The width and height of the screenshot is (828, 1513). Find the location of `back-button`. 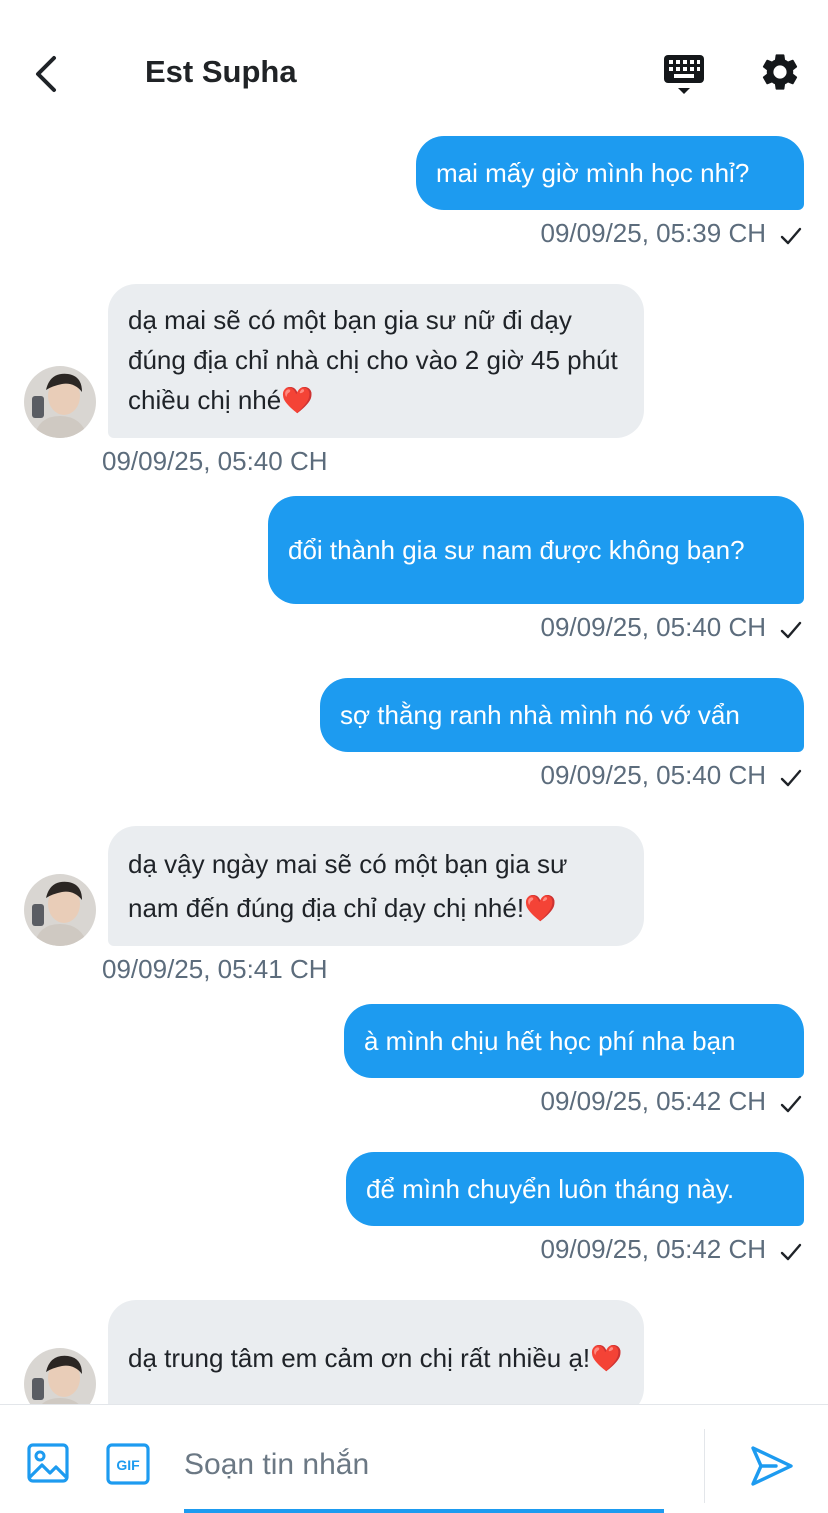

back-button is located at coordinates (48, 74).